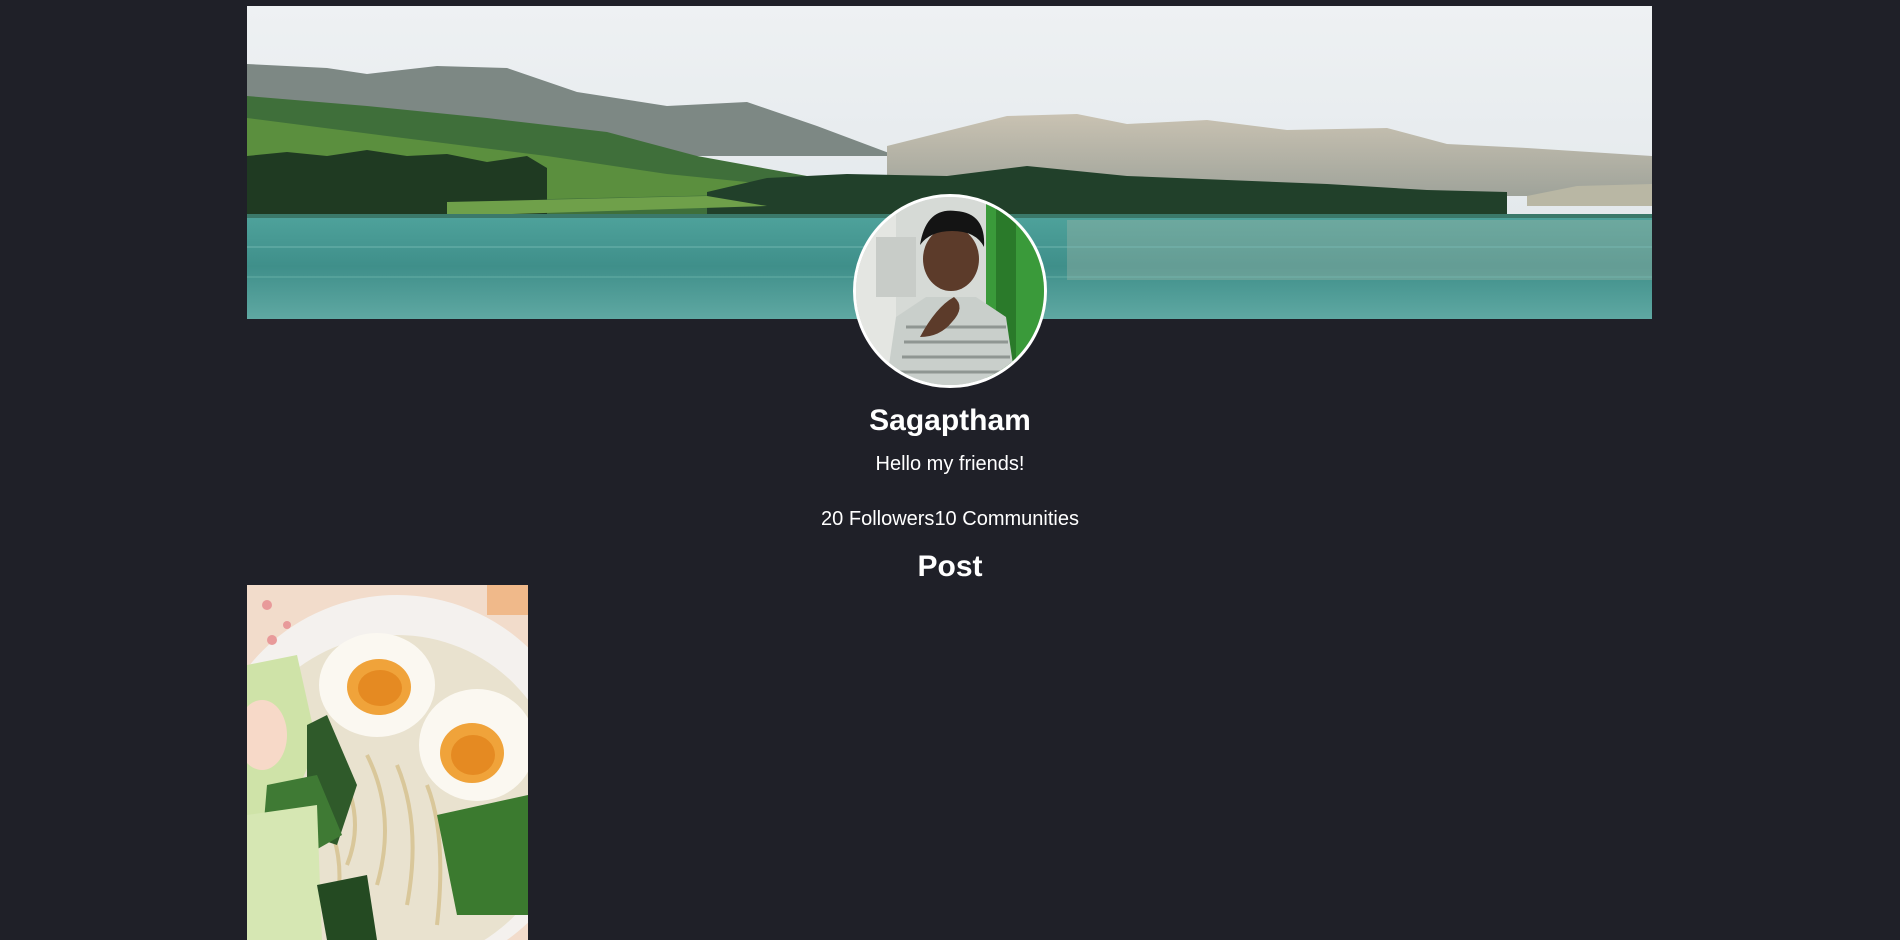 The width and height of the screenshot is (1900, 940). Describe the element at coordinates (891, 519) in the screenshot. I see `followers-label: Followers` at that location.